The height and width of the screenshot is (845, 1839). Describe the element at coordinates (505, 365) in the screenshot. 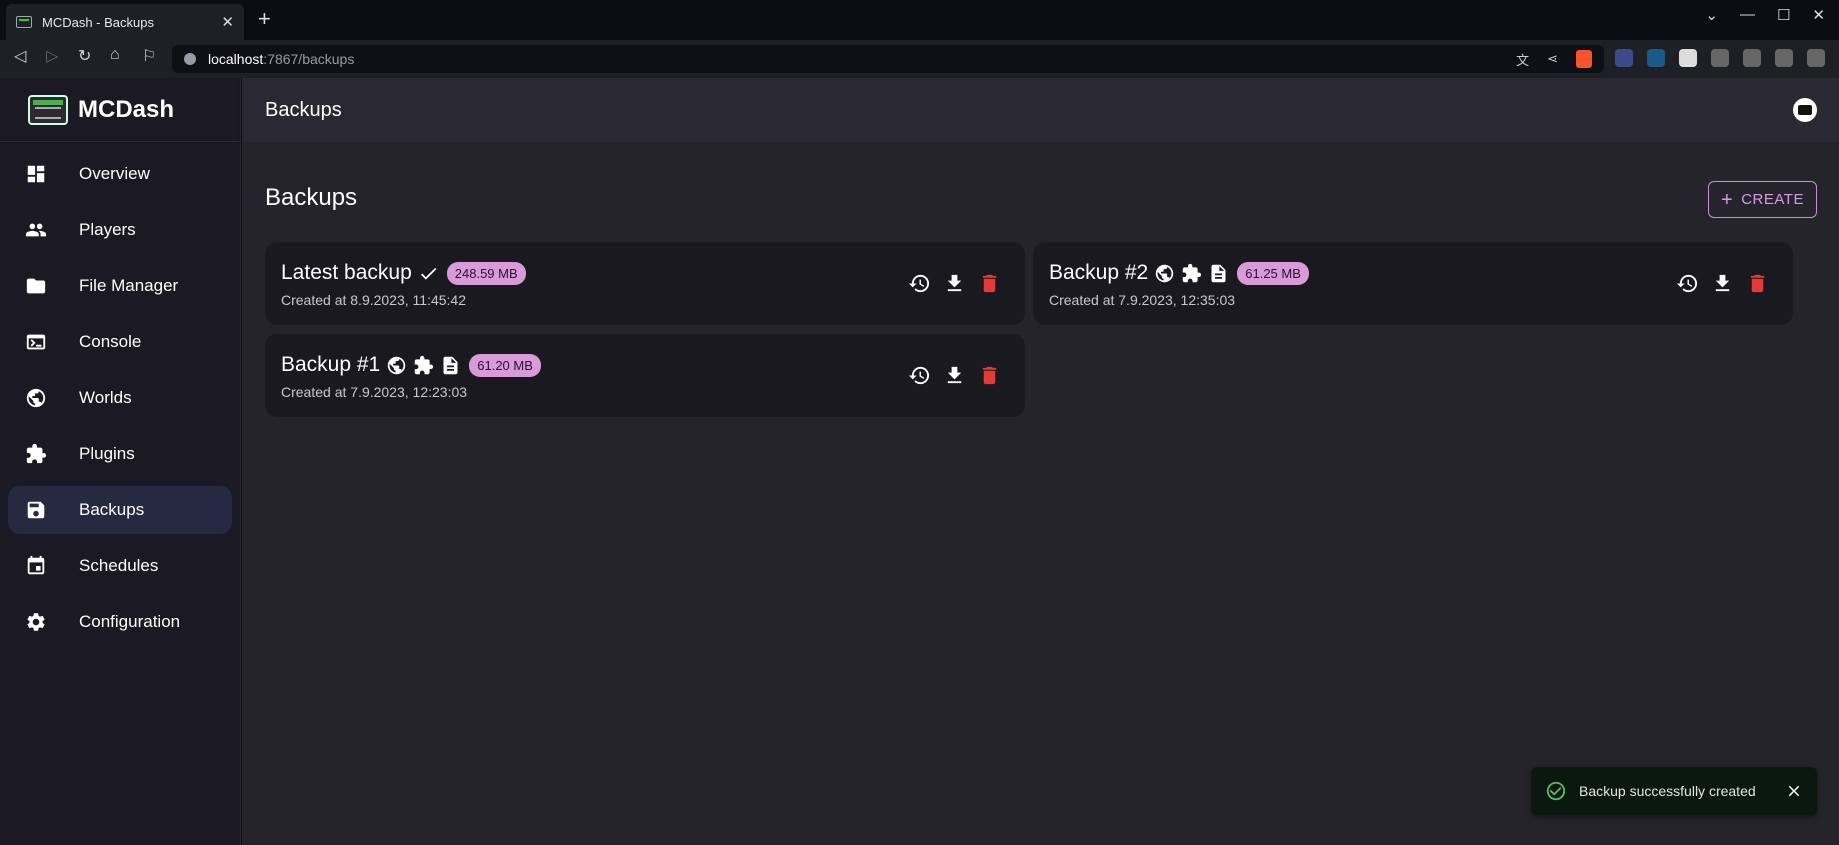

I see `size-badge: 61.20 MB` at that location.